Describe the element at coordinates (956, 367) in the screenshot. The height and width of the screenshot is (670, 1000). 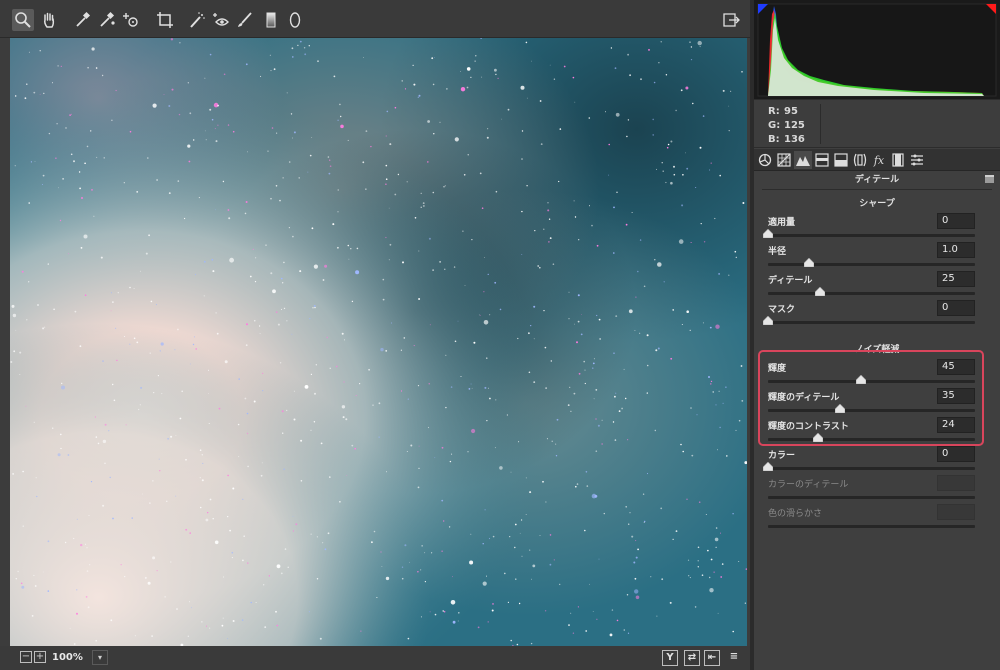
I see `slider-value-field: 45` at that location.